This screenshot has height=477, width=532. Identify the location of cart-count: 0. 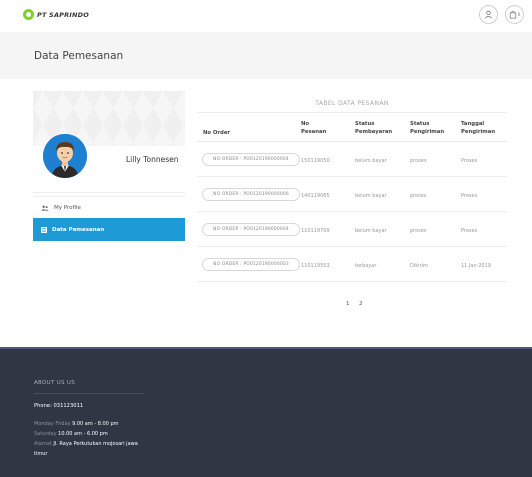
(519, 14).